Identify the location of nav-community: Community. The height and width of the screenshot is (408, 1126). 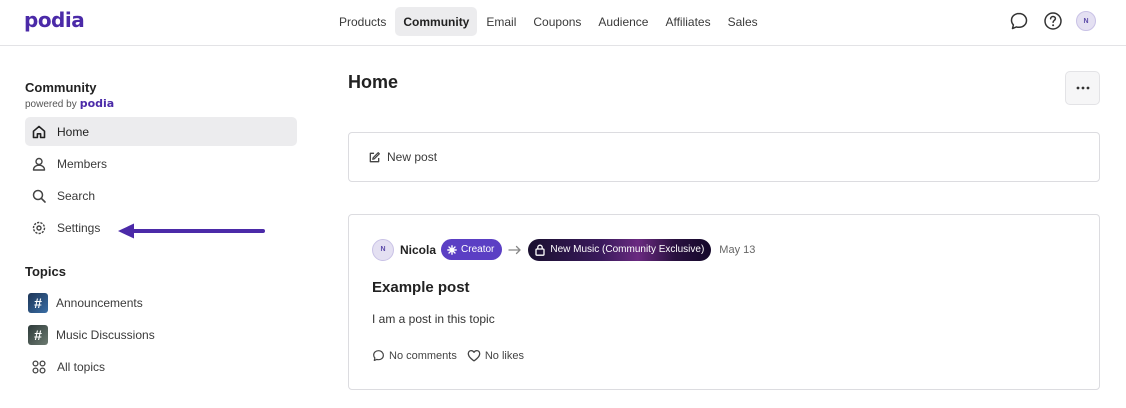
(436, 21).